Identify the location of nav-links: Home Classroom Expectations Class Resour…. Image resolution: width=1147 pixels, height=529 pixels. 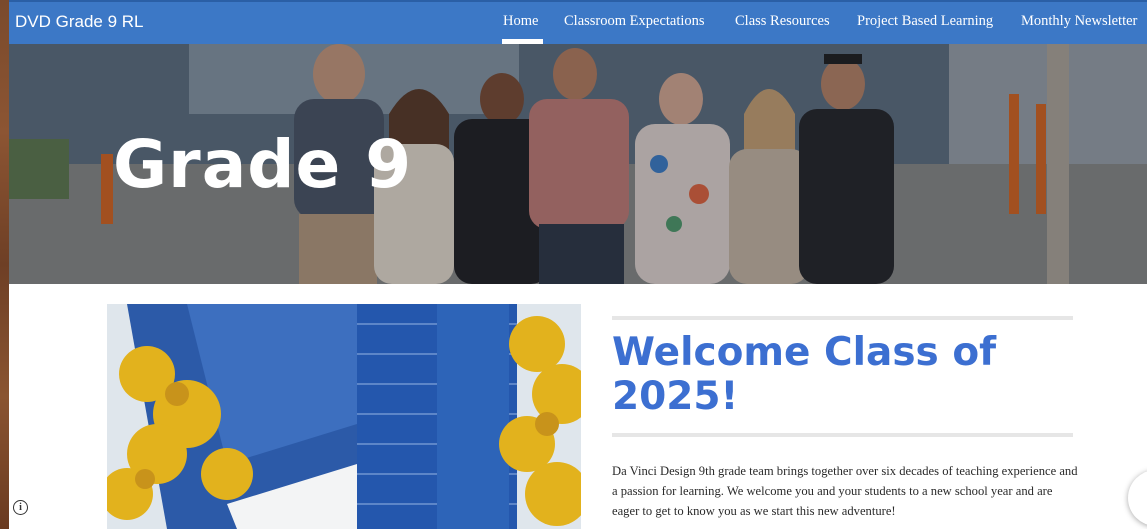
(578, 28).